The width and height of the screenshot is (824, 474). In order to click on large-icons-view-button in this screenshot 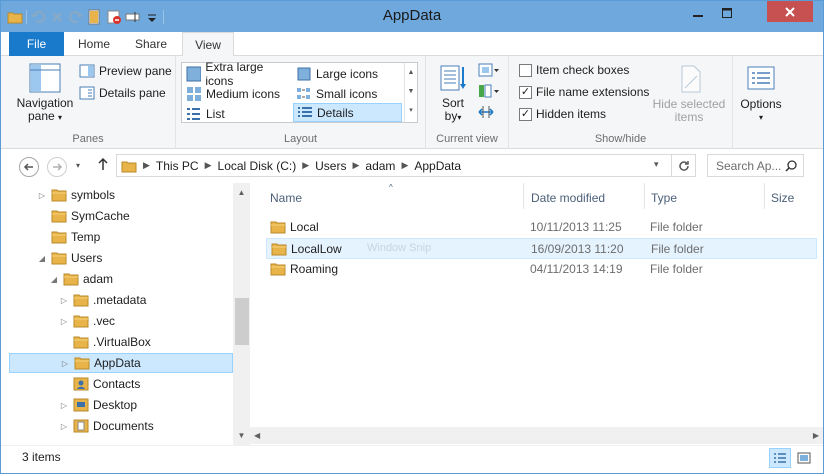, I will do `click(804, 458)`.